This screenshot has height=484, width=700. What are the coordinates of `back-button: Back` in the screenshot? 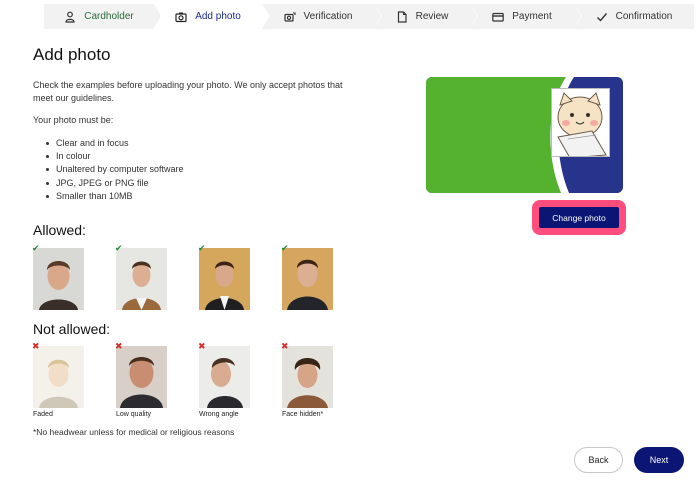 It's located at (598, 460).